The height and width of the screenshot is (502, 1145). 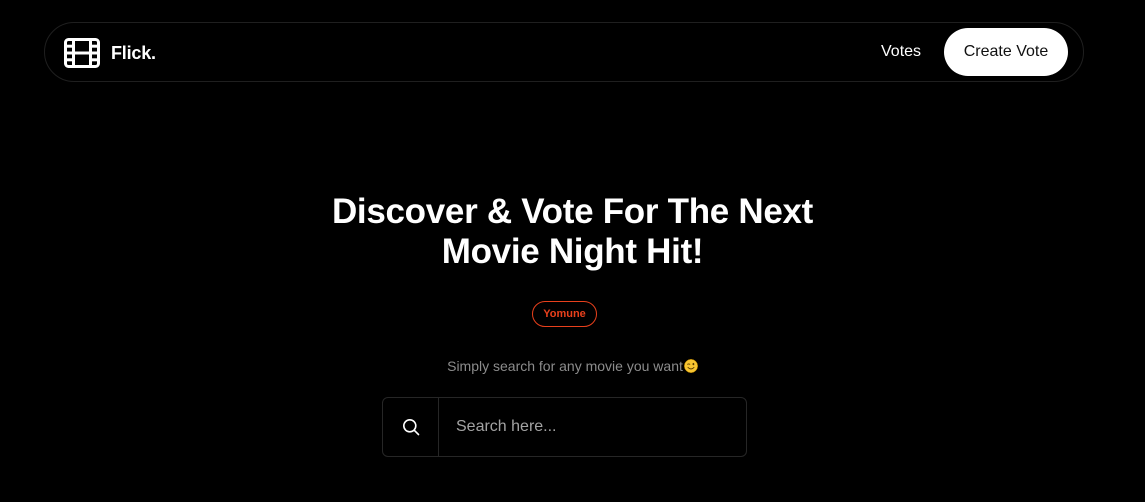 I want to click on hero-title-line-1: Discover & Vote For The Next, so click(x=572, y=211).